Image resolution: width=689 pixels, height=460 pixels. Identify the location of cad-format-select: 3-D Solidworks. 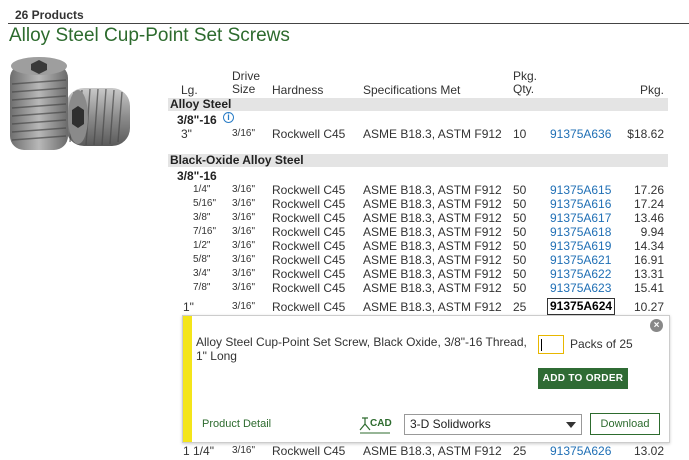
(493, 424).